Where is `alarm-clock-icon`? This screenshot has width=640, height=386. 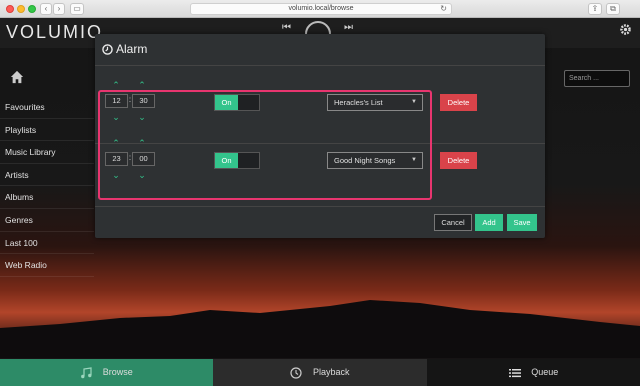
alarm-clock-icon is located at coordinates (107, 49).